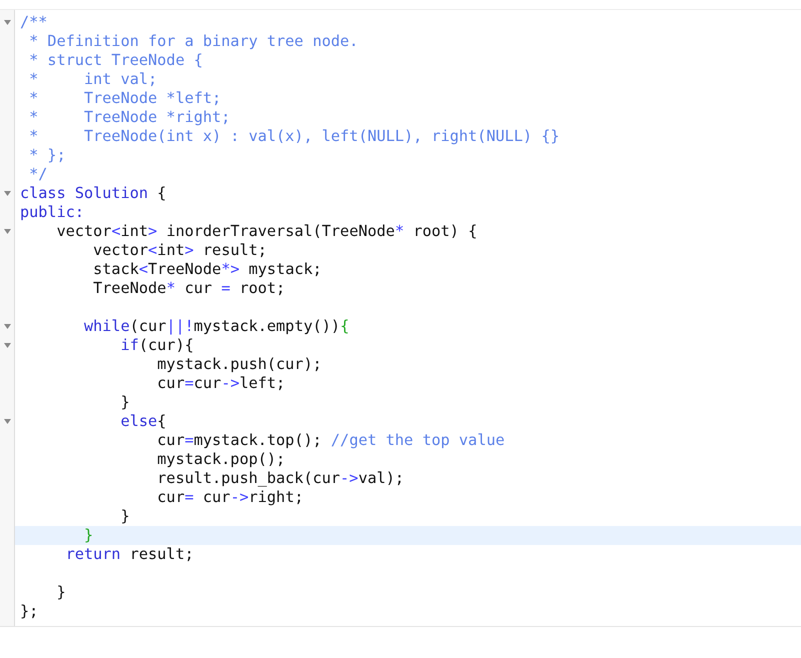 This screenshot has width=801, height=658. Describe the element at coordinates (230, 497) in the screenshot. I see `code-line: cur= cur->right;` at that location.